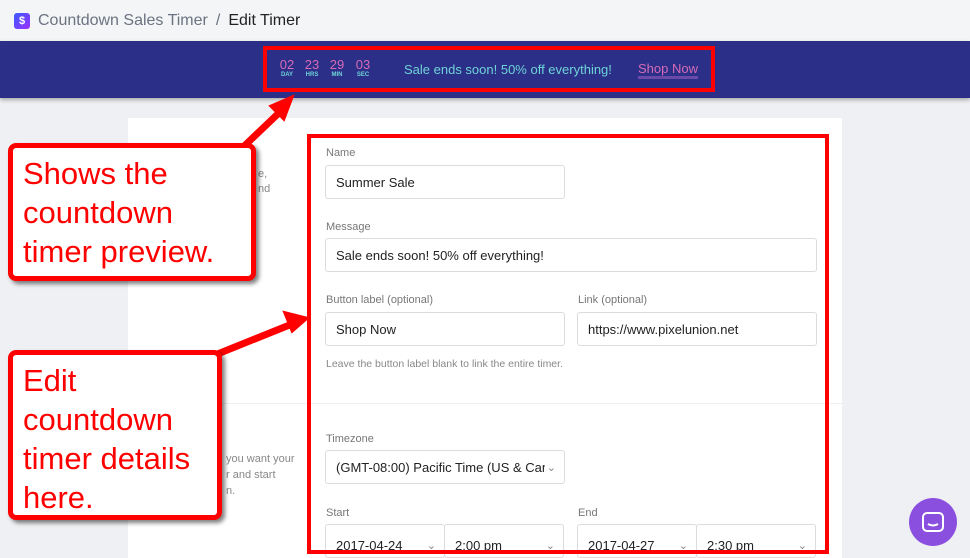 This screenshot has height=558, width=970. I want to click on chat-button, so click(933, 522).